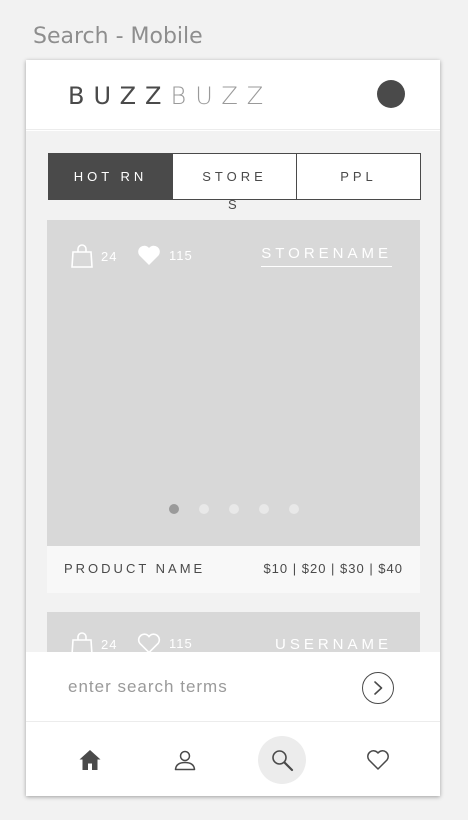 This screenshot has height=820, width=468. I want to click on home-icon, so click(90, 760).